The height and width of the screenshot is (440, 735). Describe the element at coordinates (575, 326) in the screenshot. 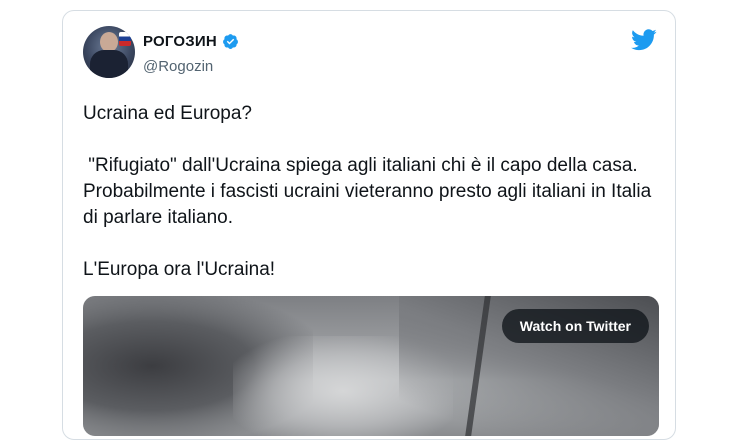

I see `watch-on-twitter-button: Watch on Twitter` at that location.